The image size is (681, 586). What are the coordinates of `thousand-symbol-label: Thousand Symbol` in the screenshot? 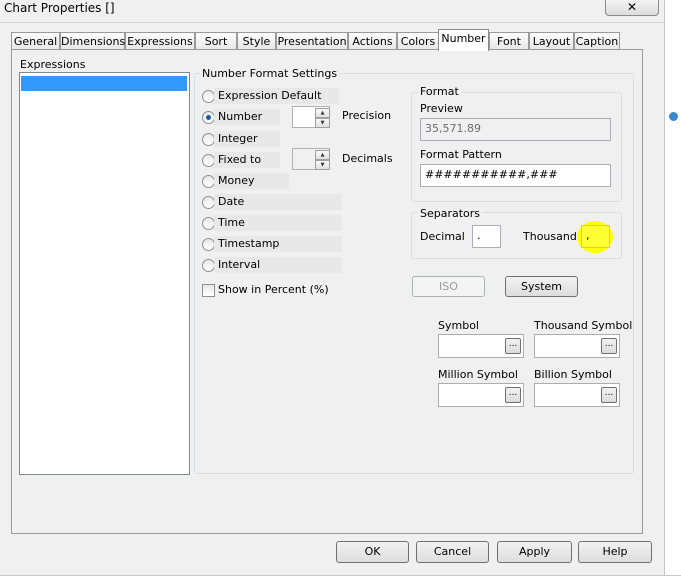 It's located at (583, 325).